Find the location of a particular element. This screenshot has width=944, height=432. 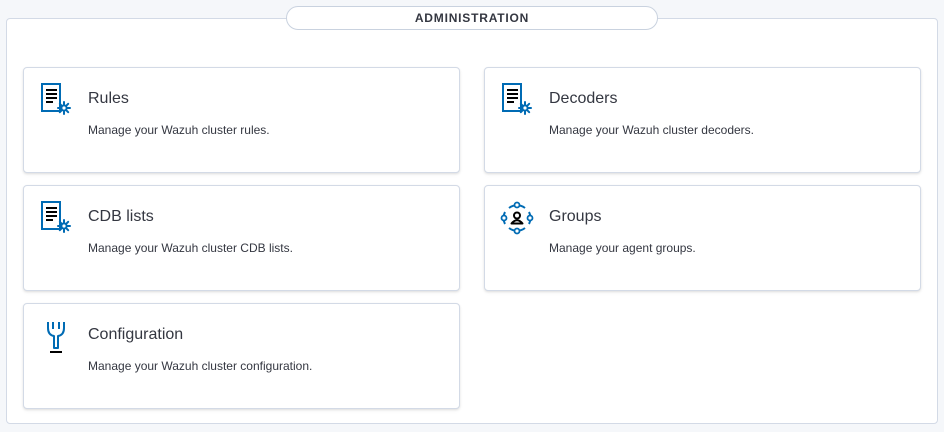

card-title: Rules is located at coordinates (108, 98).